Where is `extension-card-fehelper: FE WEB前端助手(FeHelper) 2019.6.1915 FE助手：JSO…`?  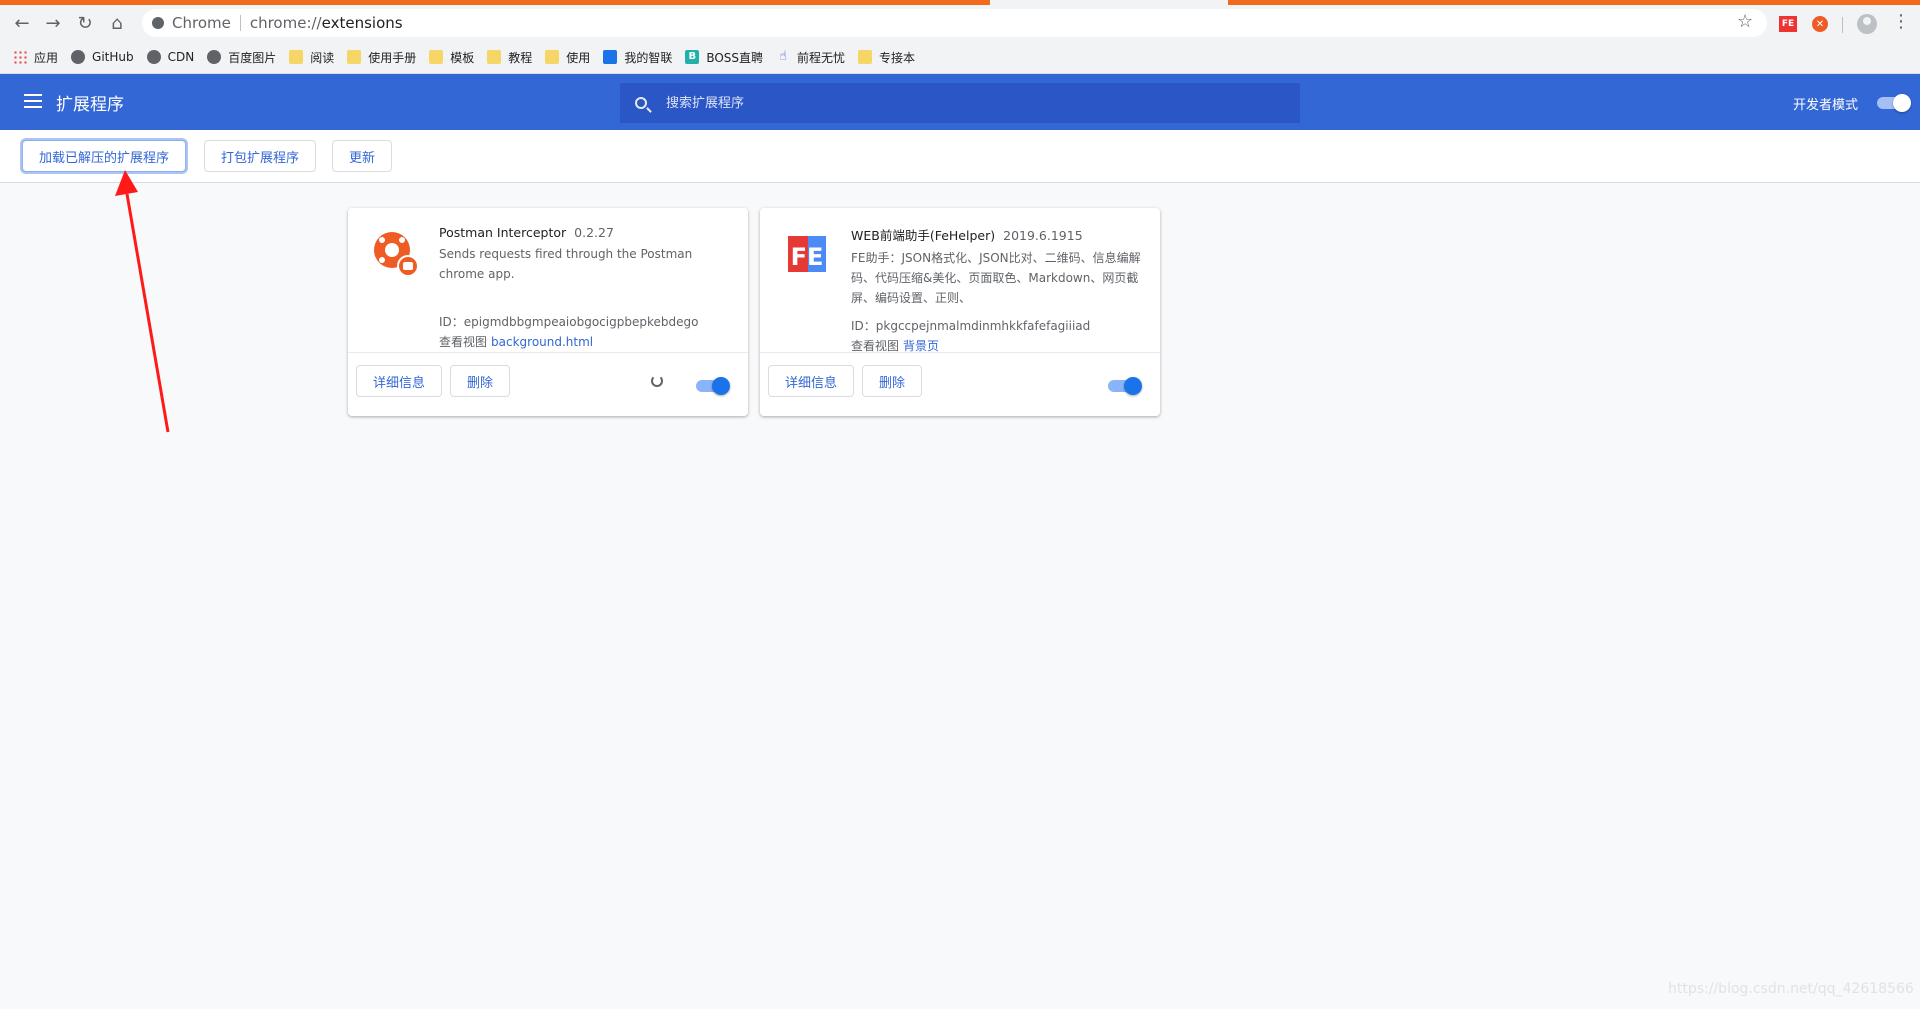
extension-card-fehelper: FE WEB前端助手(FeHelper) 2019.6.1915 FE助手：JSO… is located at coordinates (960, 312).